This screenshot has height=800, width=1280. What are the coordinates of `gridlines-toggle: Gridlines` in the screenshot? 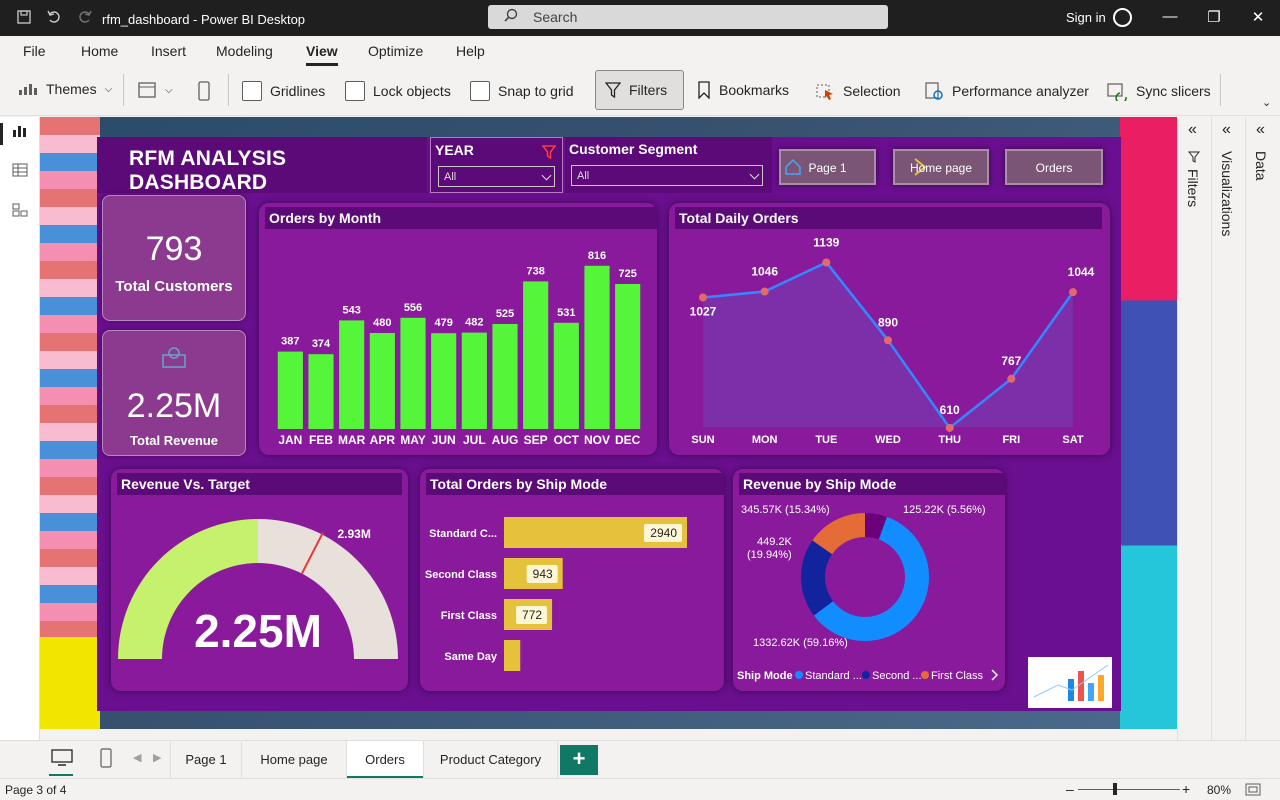 It's located at (283, 91).